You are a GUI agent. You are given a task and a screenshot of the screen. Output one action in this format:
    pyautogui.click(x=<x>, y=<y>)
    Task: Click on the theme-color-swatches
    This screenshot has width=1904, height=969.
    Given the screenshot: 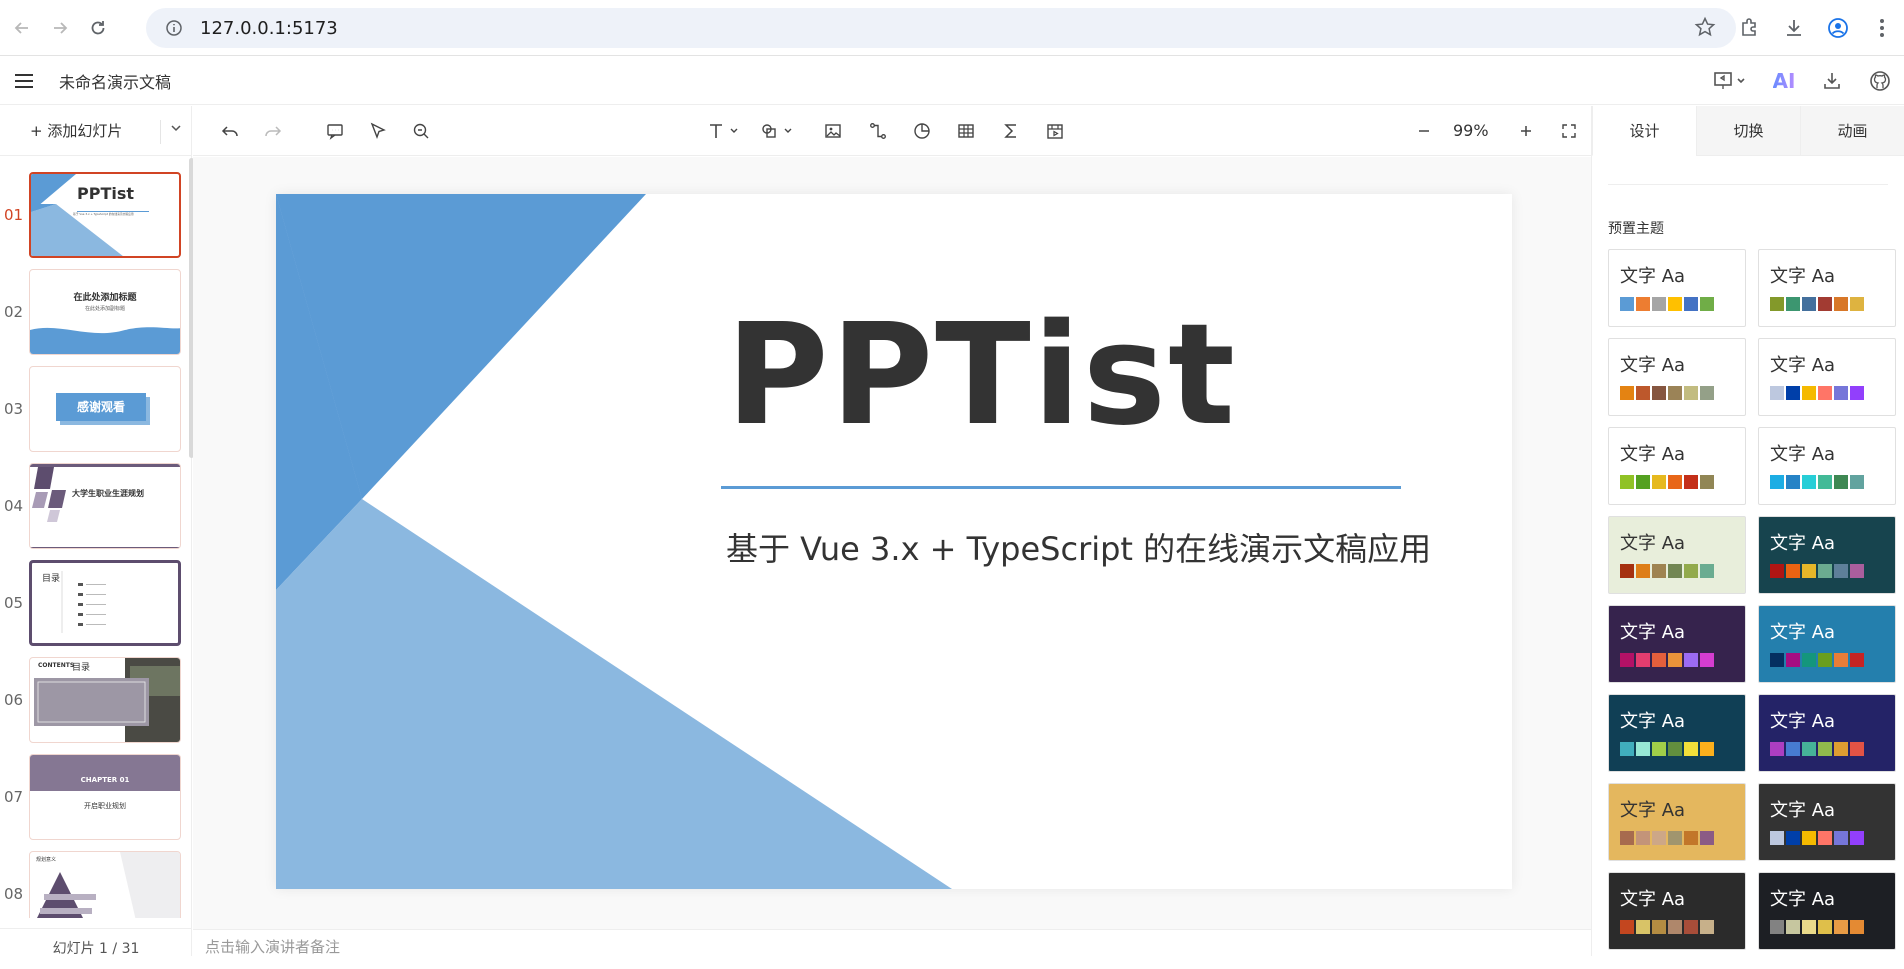 What is the action you would take?
    pyautogui.click(x=1667, y=927)
    